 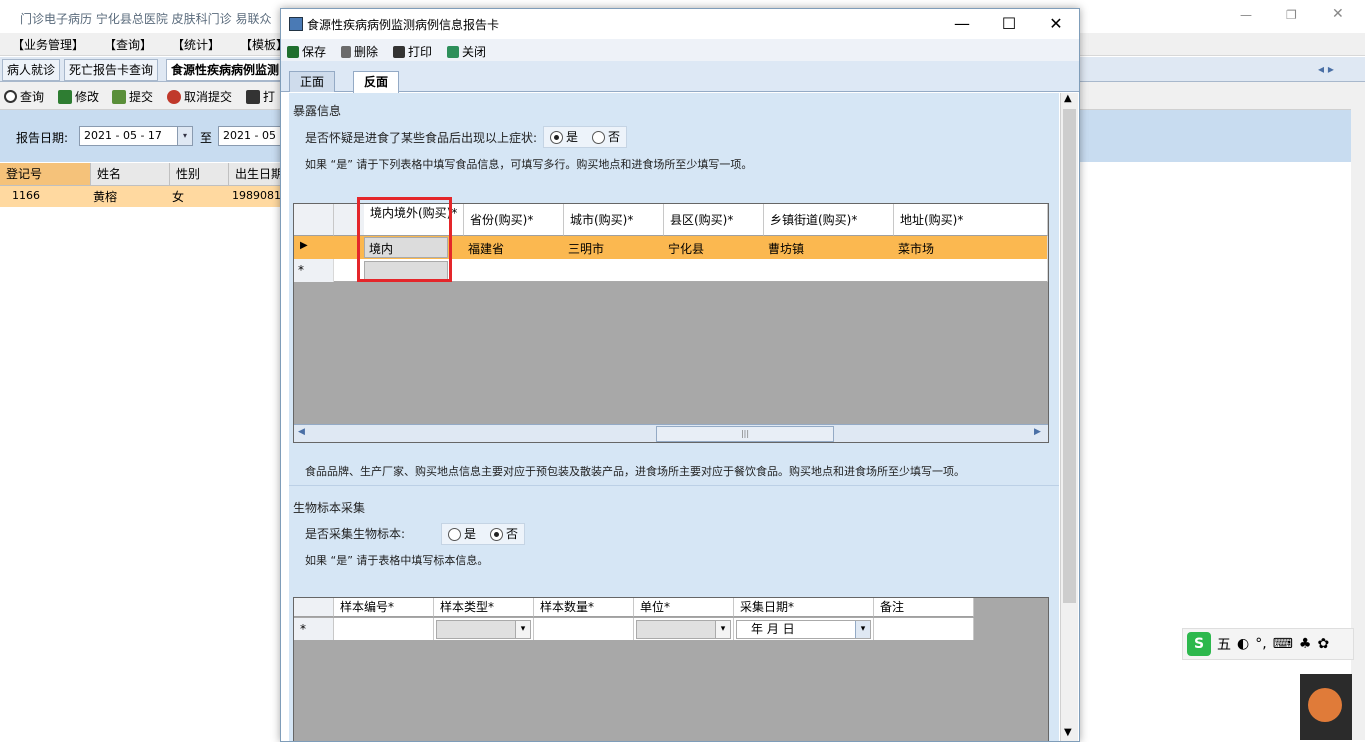 I want to click on specimen-question: 是否采集生物标本:, so click(x=355, y=534).